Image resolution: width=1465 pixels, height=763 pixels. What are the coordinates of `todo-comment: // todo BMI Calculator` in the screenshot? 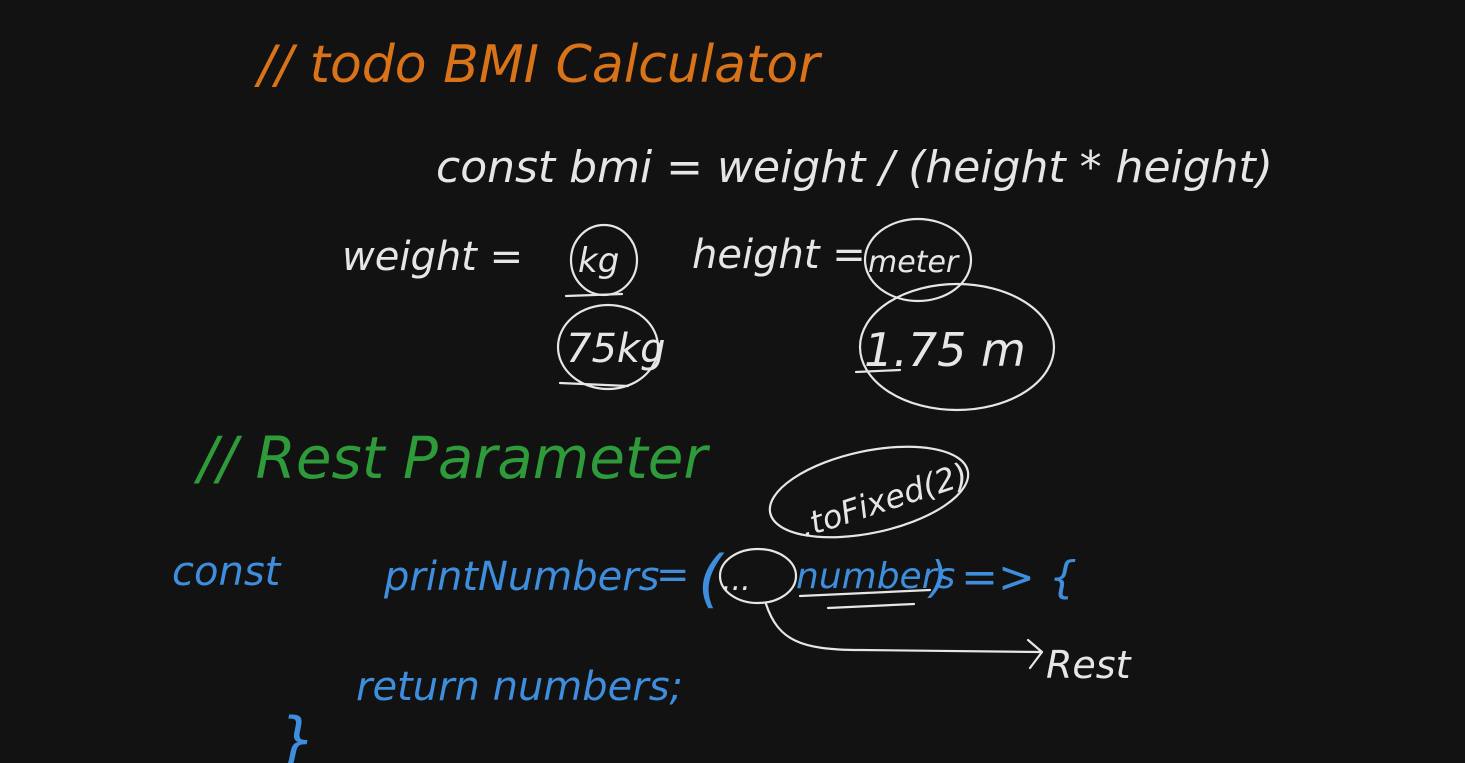 It's located at (538, 65).